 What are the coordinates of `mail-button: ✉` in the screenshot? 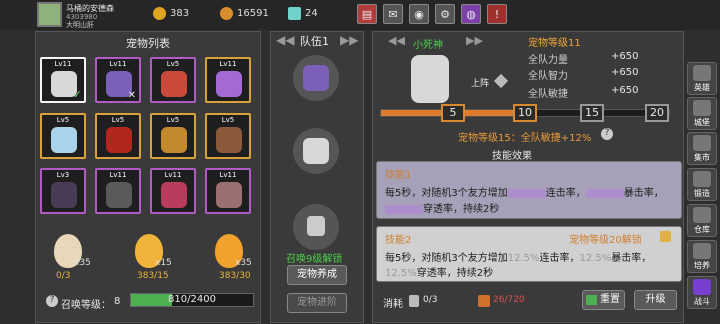 It's located at (393, 14).